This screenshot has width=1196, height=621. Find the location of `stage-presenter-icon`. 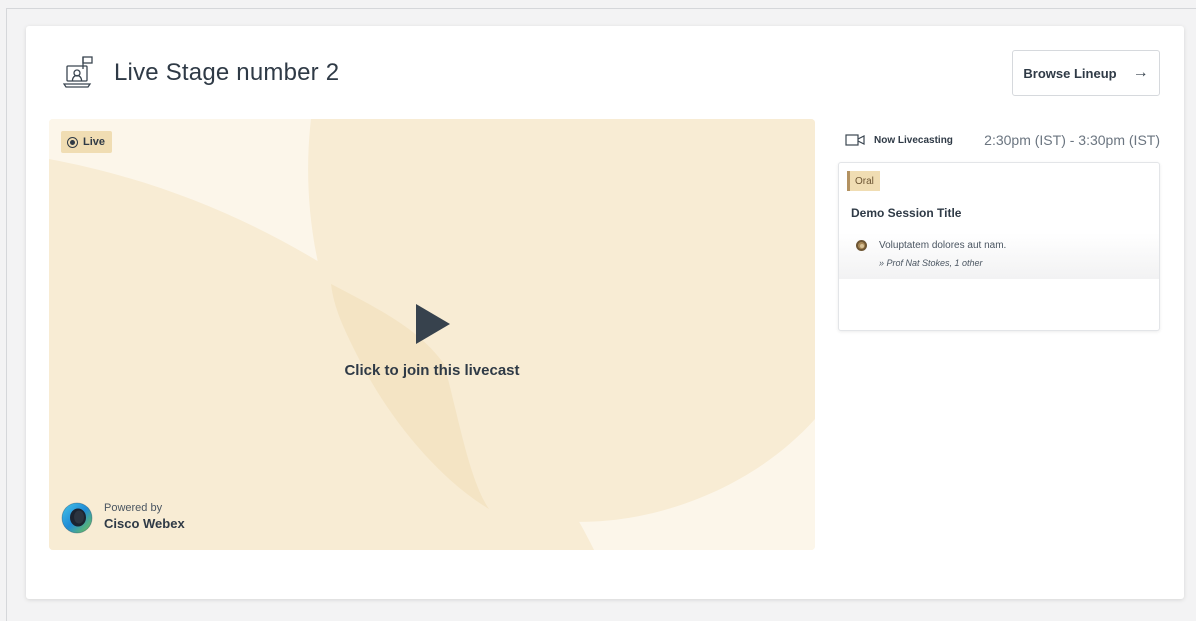

stage-presenter-icon is located at coordinates (79, 73).